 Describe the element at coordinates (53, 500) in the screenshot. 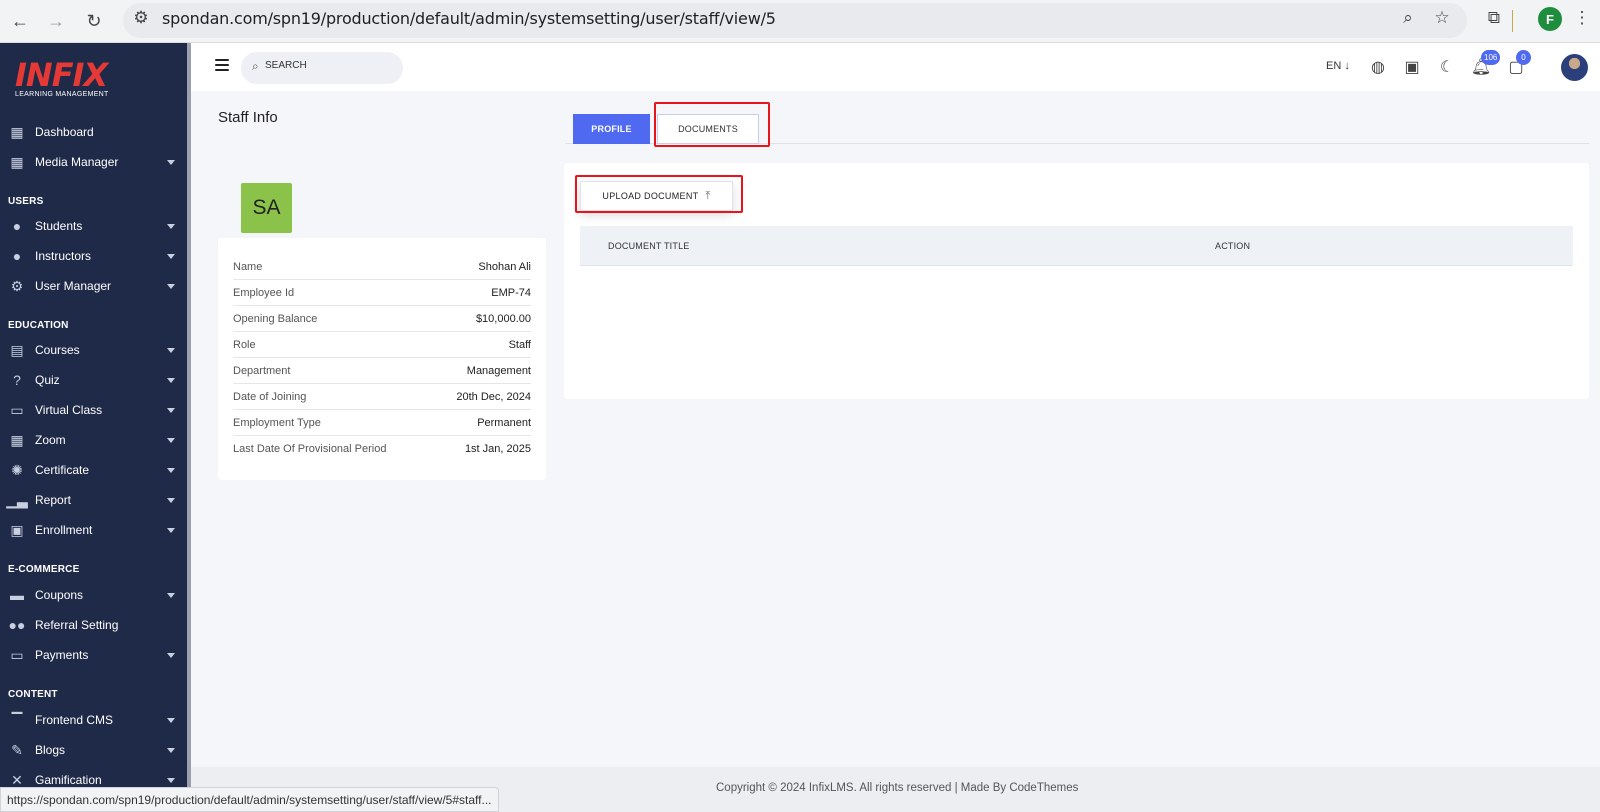

I see `sidebar-item-label: Report` at that location.